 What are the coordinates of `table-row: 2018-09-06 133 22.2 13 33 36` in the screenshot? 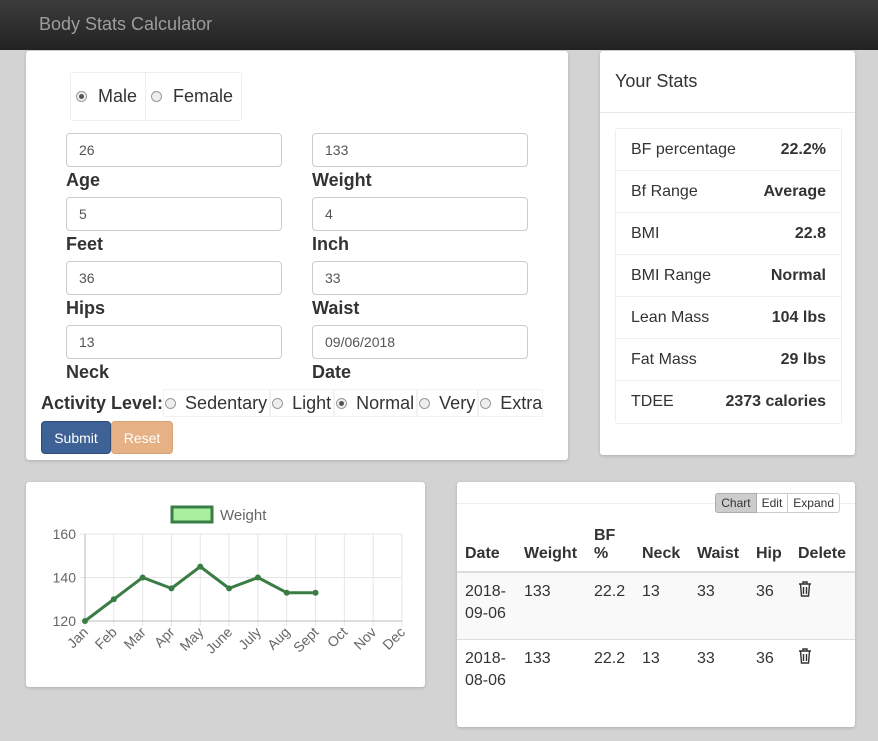 It's located at (656, 605).